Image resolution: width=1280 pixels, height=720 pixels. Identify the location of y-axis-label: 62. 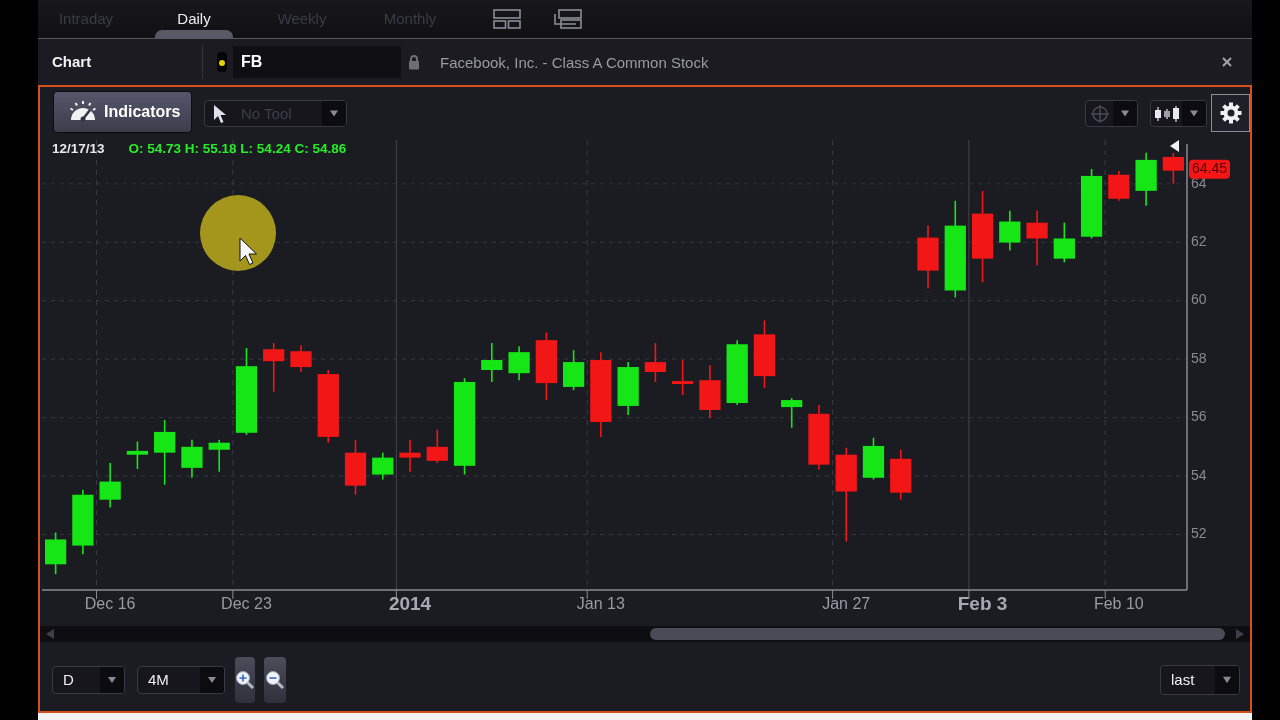
(1199, 241).